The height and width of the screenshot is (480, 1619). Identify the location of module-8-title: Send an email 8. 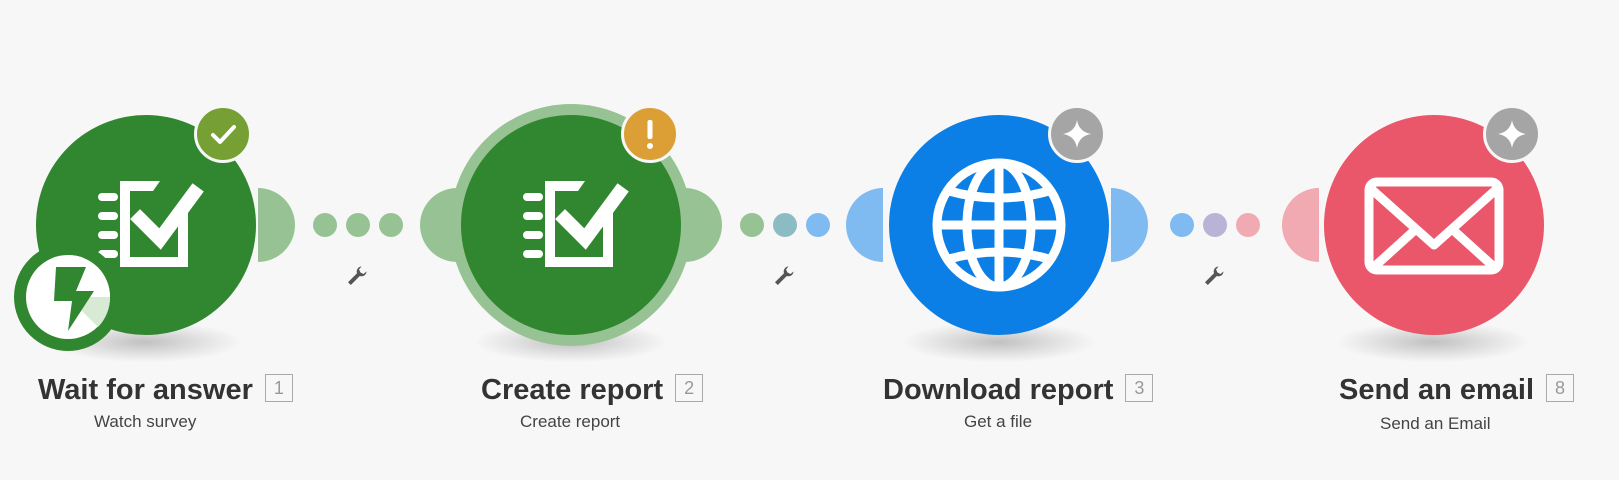
(1457, 390).